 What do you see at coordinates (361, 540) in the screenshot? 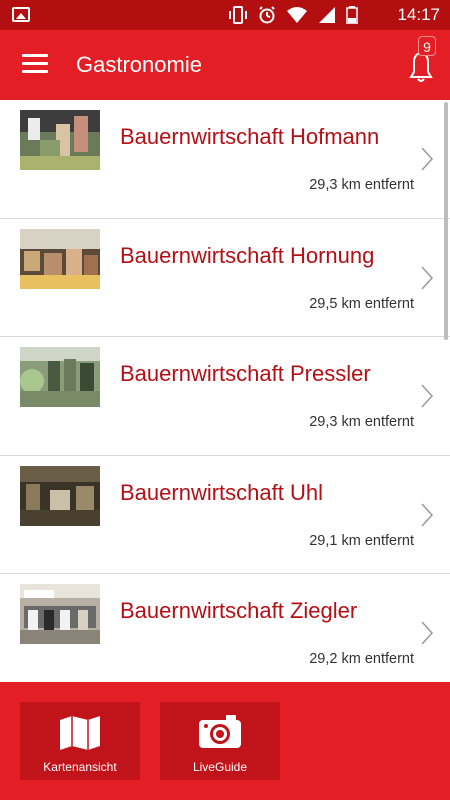
I see `distance-label: 29,1 km entfernt` at bounding box center [361, 540].